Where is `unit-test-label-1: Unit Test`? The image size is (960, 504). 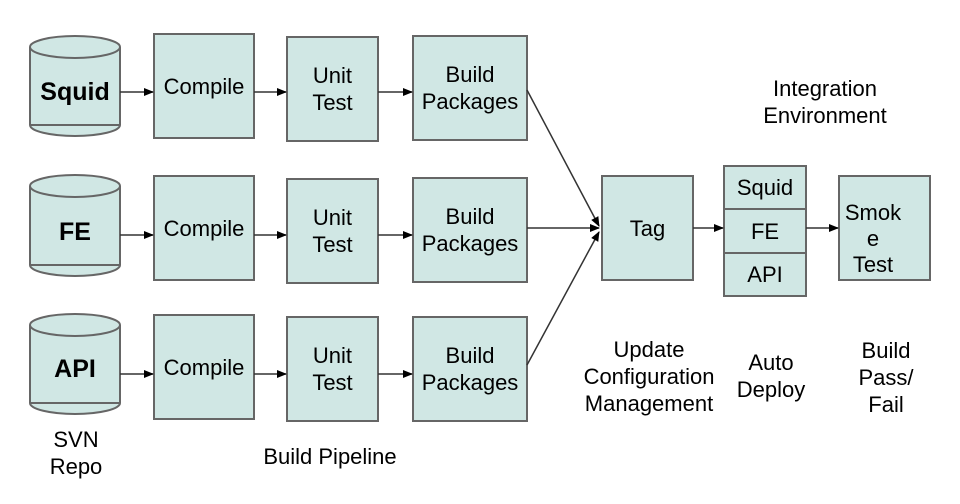
unit-test-label-1: Unit Test is located at coordinates (332, 89).